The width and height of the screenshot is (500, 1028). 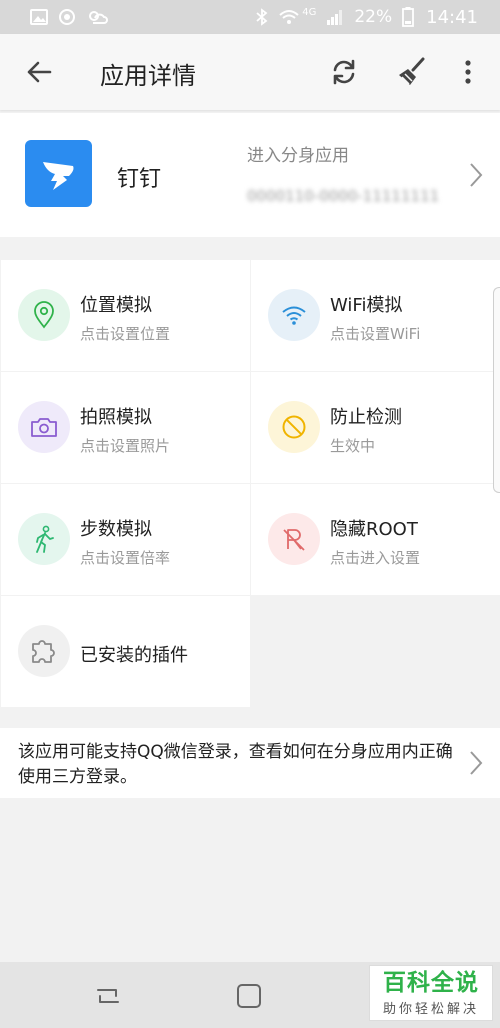 I want to click on home-button, so click(x=249, y=996).